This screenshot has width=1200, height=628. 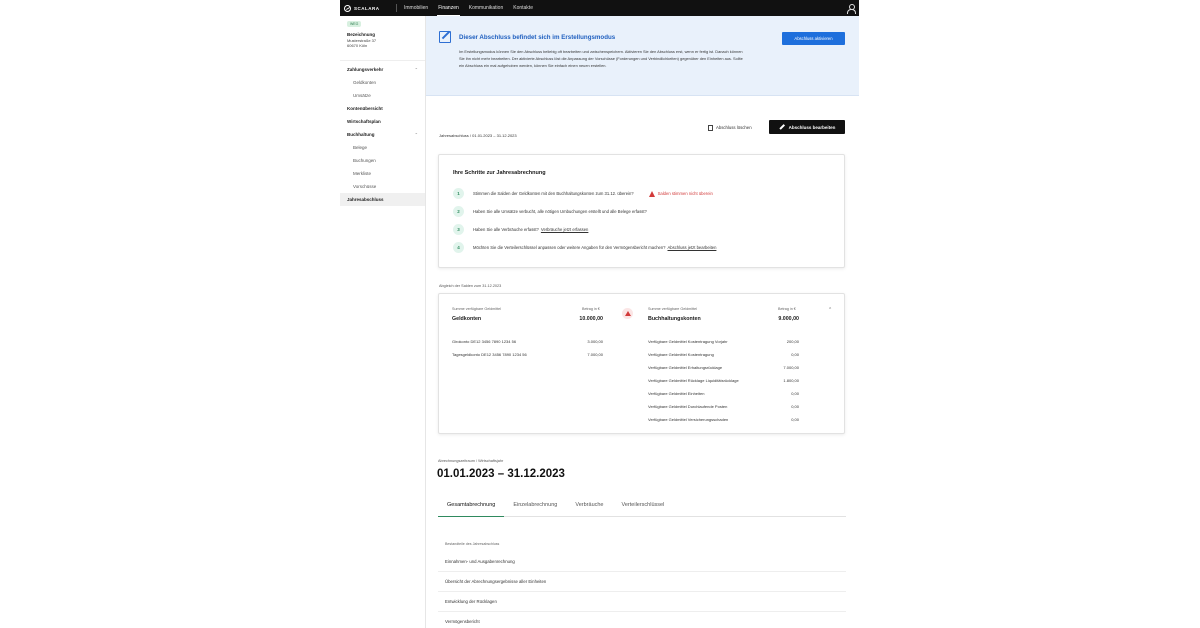 What do you see at coordinates (681, 354) in the screenshot?
I see `right-row-name: Verfügbare Geldmittel Kostentragung` at bounding box center [681, 354].